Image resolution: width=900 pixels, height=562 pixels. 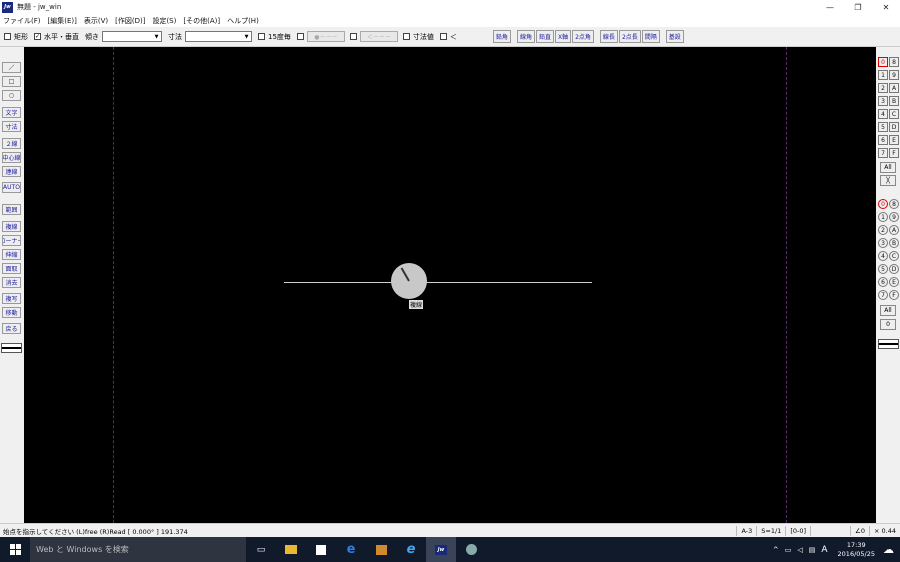 I want to click on toolbar-button-5: 2点角, so click(x=583, y=36).